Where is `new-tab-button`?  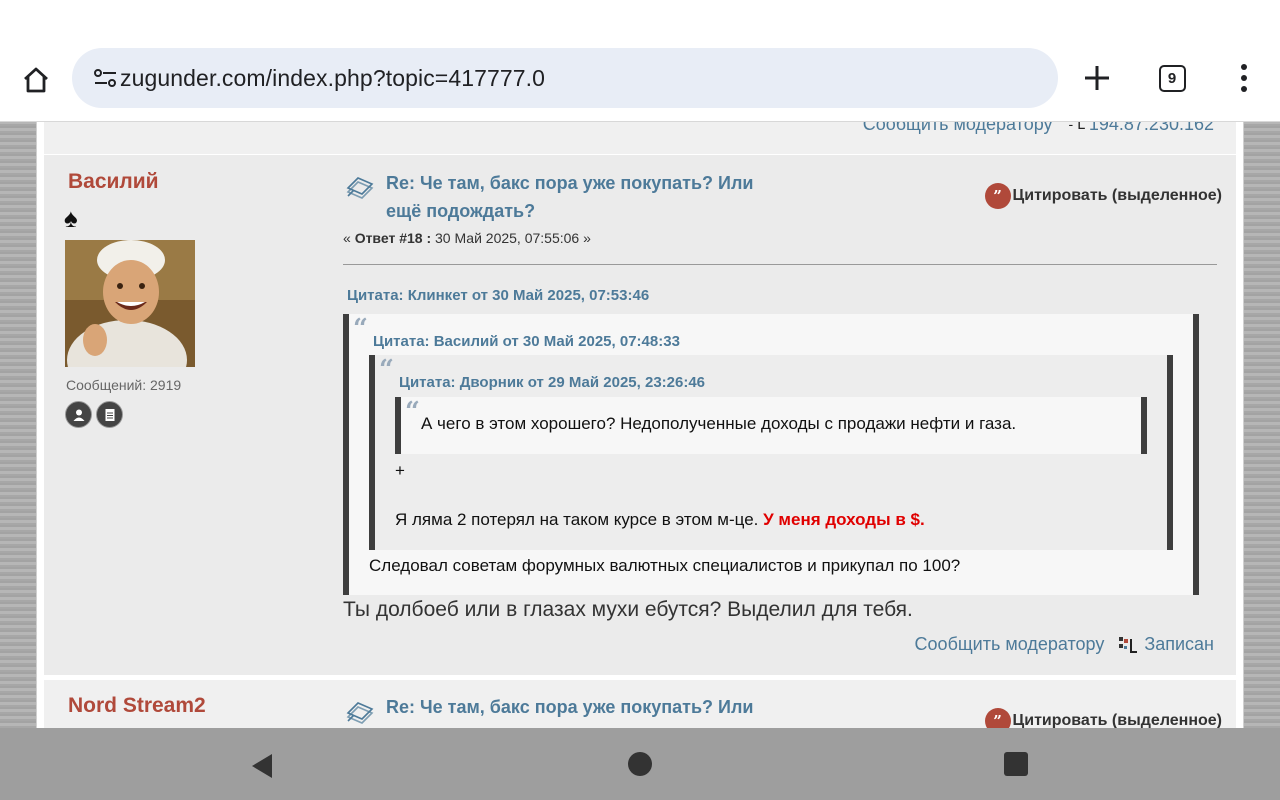
new-tab-button is located at coordinates (1097, 78).